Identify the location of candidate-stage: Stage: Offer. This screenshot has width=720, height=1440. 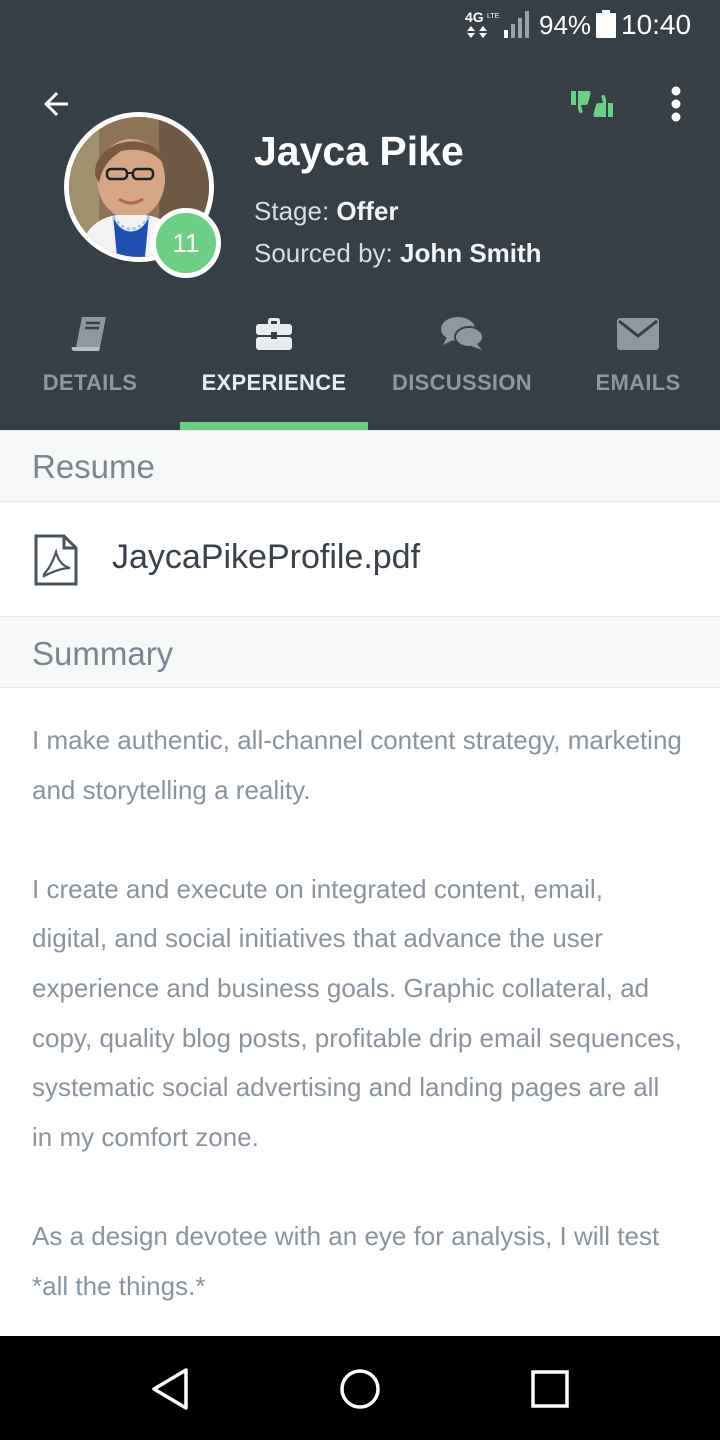
(326, 211).